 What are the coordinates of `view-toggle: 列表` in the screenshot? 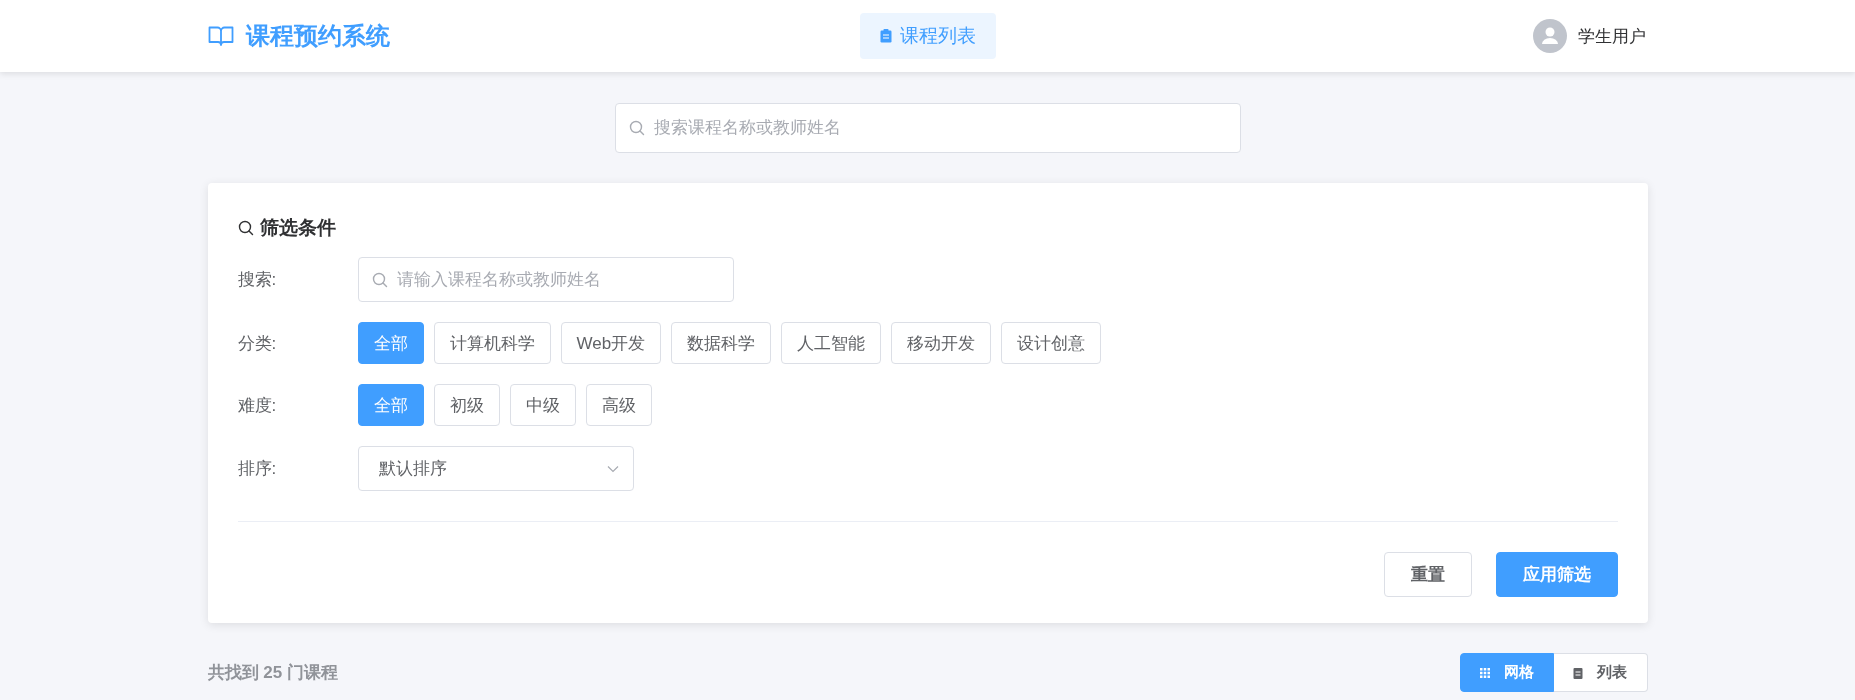 It's located at (1600, 672).